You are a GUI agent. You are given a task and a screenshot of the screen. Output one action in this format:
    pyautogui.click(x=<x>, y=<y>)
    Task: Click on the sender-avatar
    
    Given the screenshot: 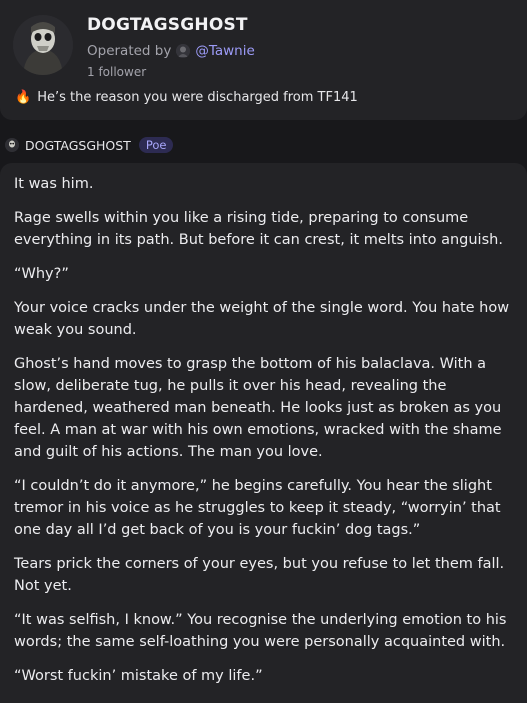 What is the action you would take?
    pyautogui.click(x=12, y=145)
    